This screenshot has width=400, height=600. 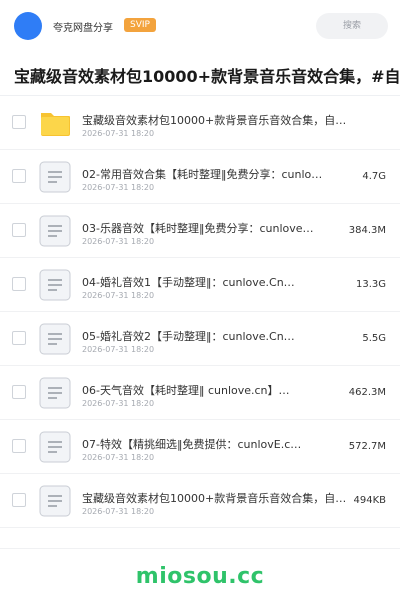 I want to click on file-size: 494KB, so click(x=369, y=500).